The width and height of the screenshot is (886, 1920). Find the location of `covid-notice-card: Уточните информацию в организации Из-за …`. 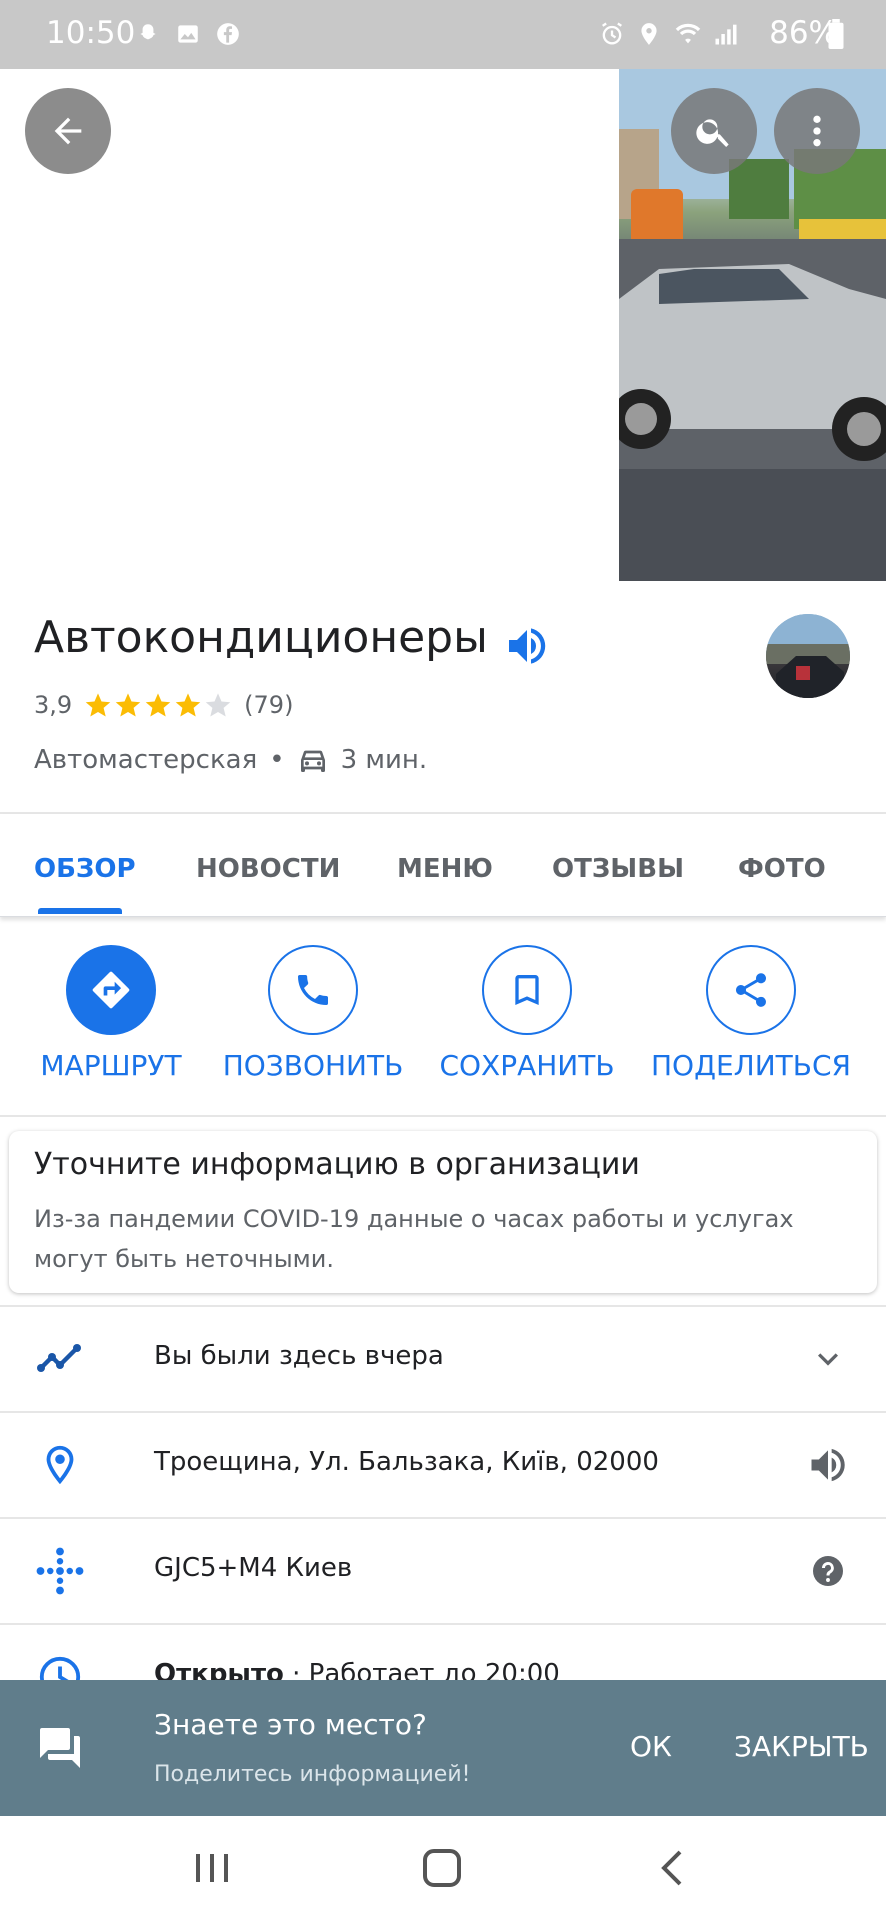

covid-notice-card: Уточните информацию в организации Из-за … is located at coordinates (443, 1212).